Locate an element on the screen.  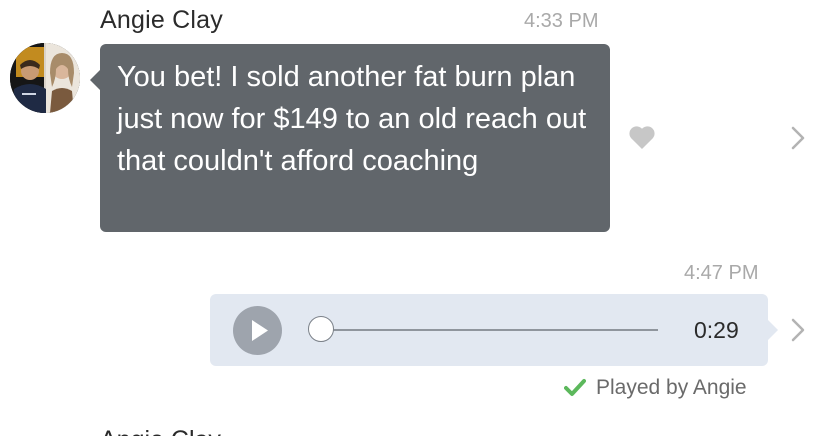
voice-message-bubble: 0:29 is located at coordinates (494, 330).